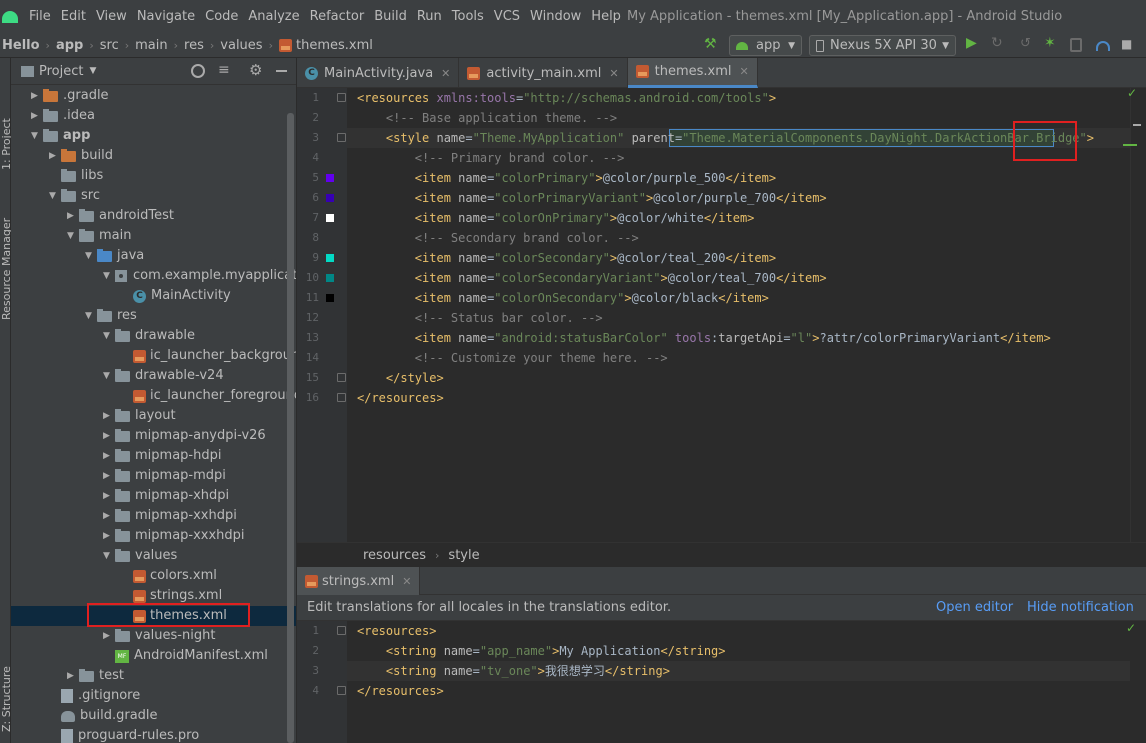 The width and height of the screenshot is (1146, 743). I want to click on device-selector: Nexus 5X API 30 ▼, so click(882, 45).